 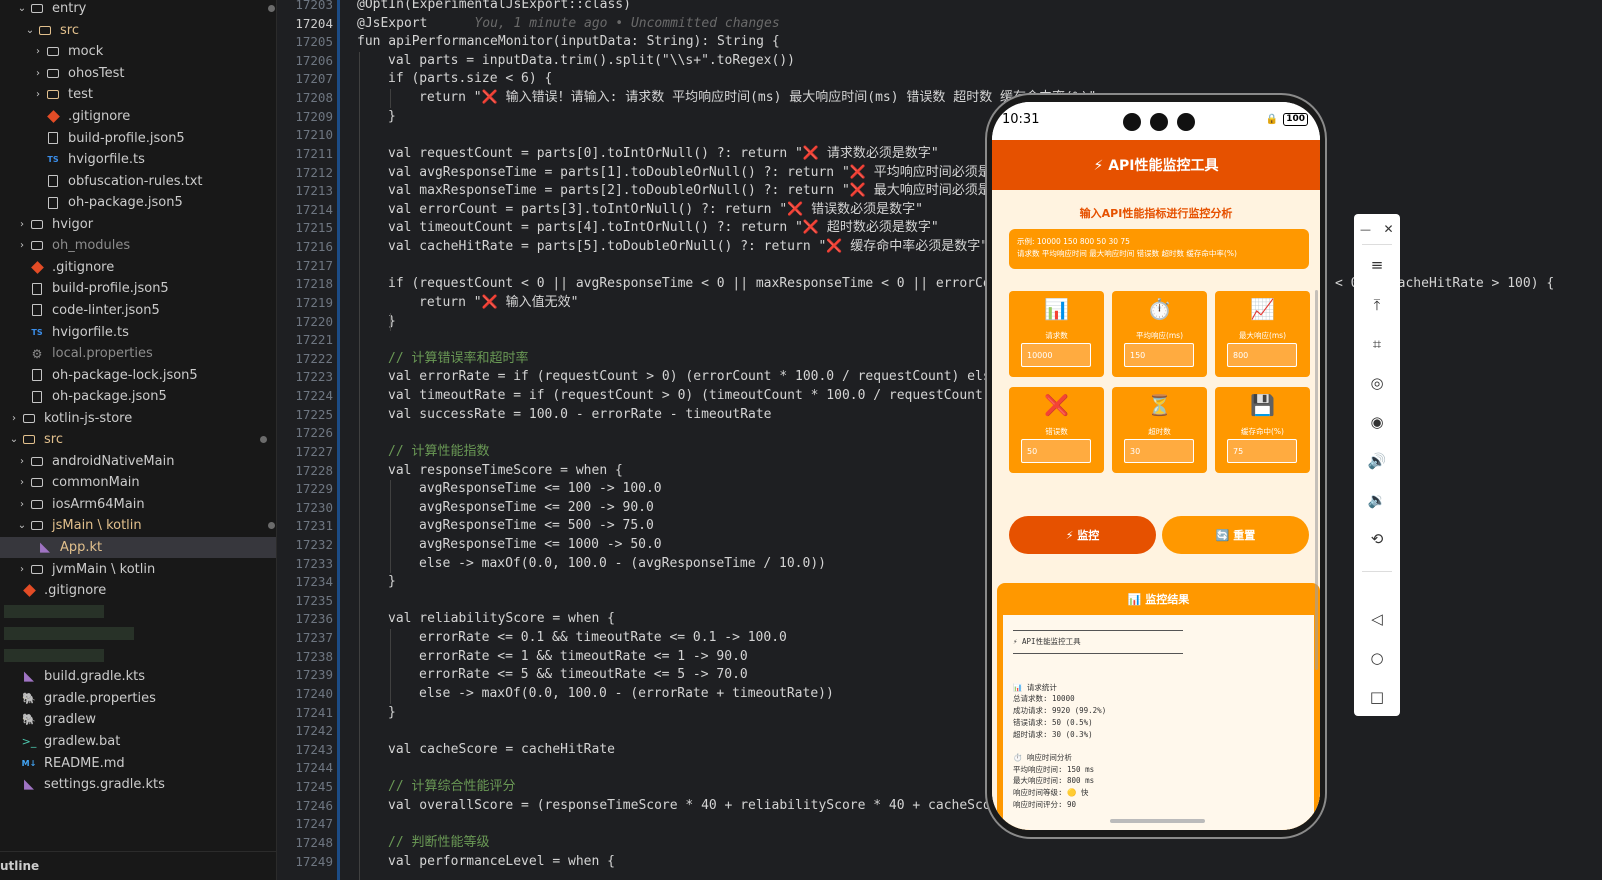 I want to click on code-line: val cacheScore = cacheHitRate, so click(x=501, y=750).